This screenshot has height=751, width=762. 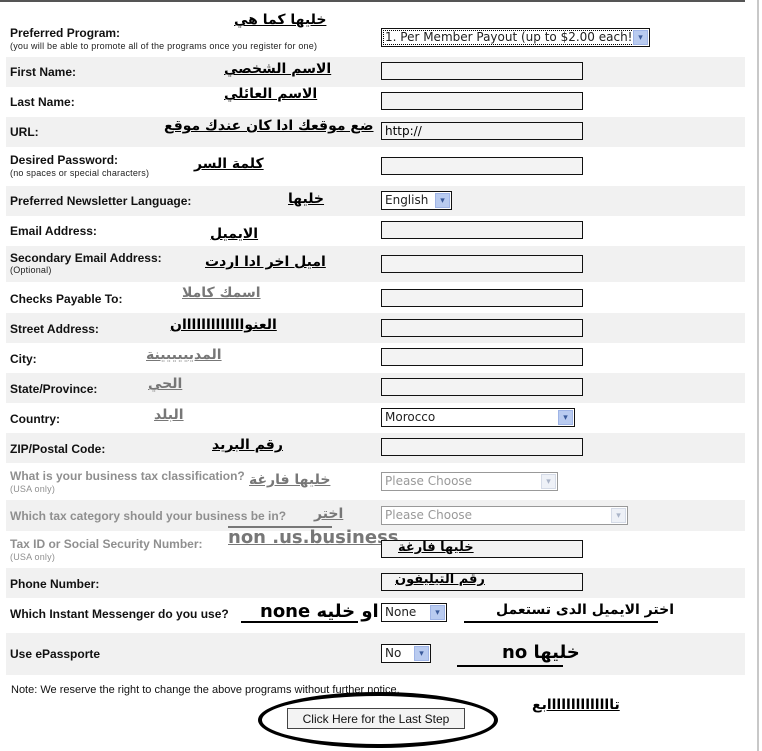 What do you see at coordinates (482, 298) in the screenshot?
I see `checks-payable-input` at bounding box center [482, 298].